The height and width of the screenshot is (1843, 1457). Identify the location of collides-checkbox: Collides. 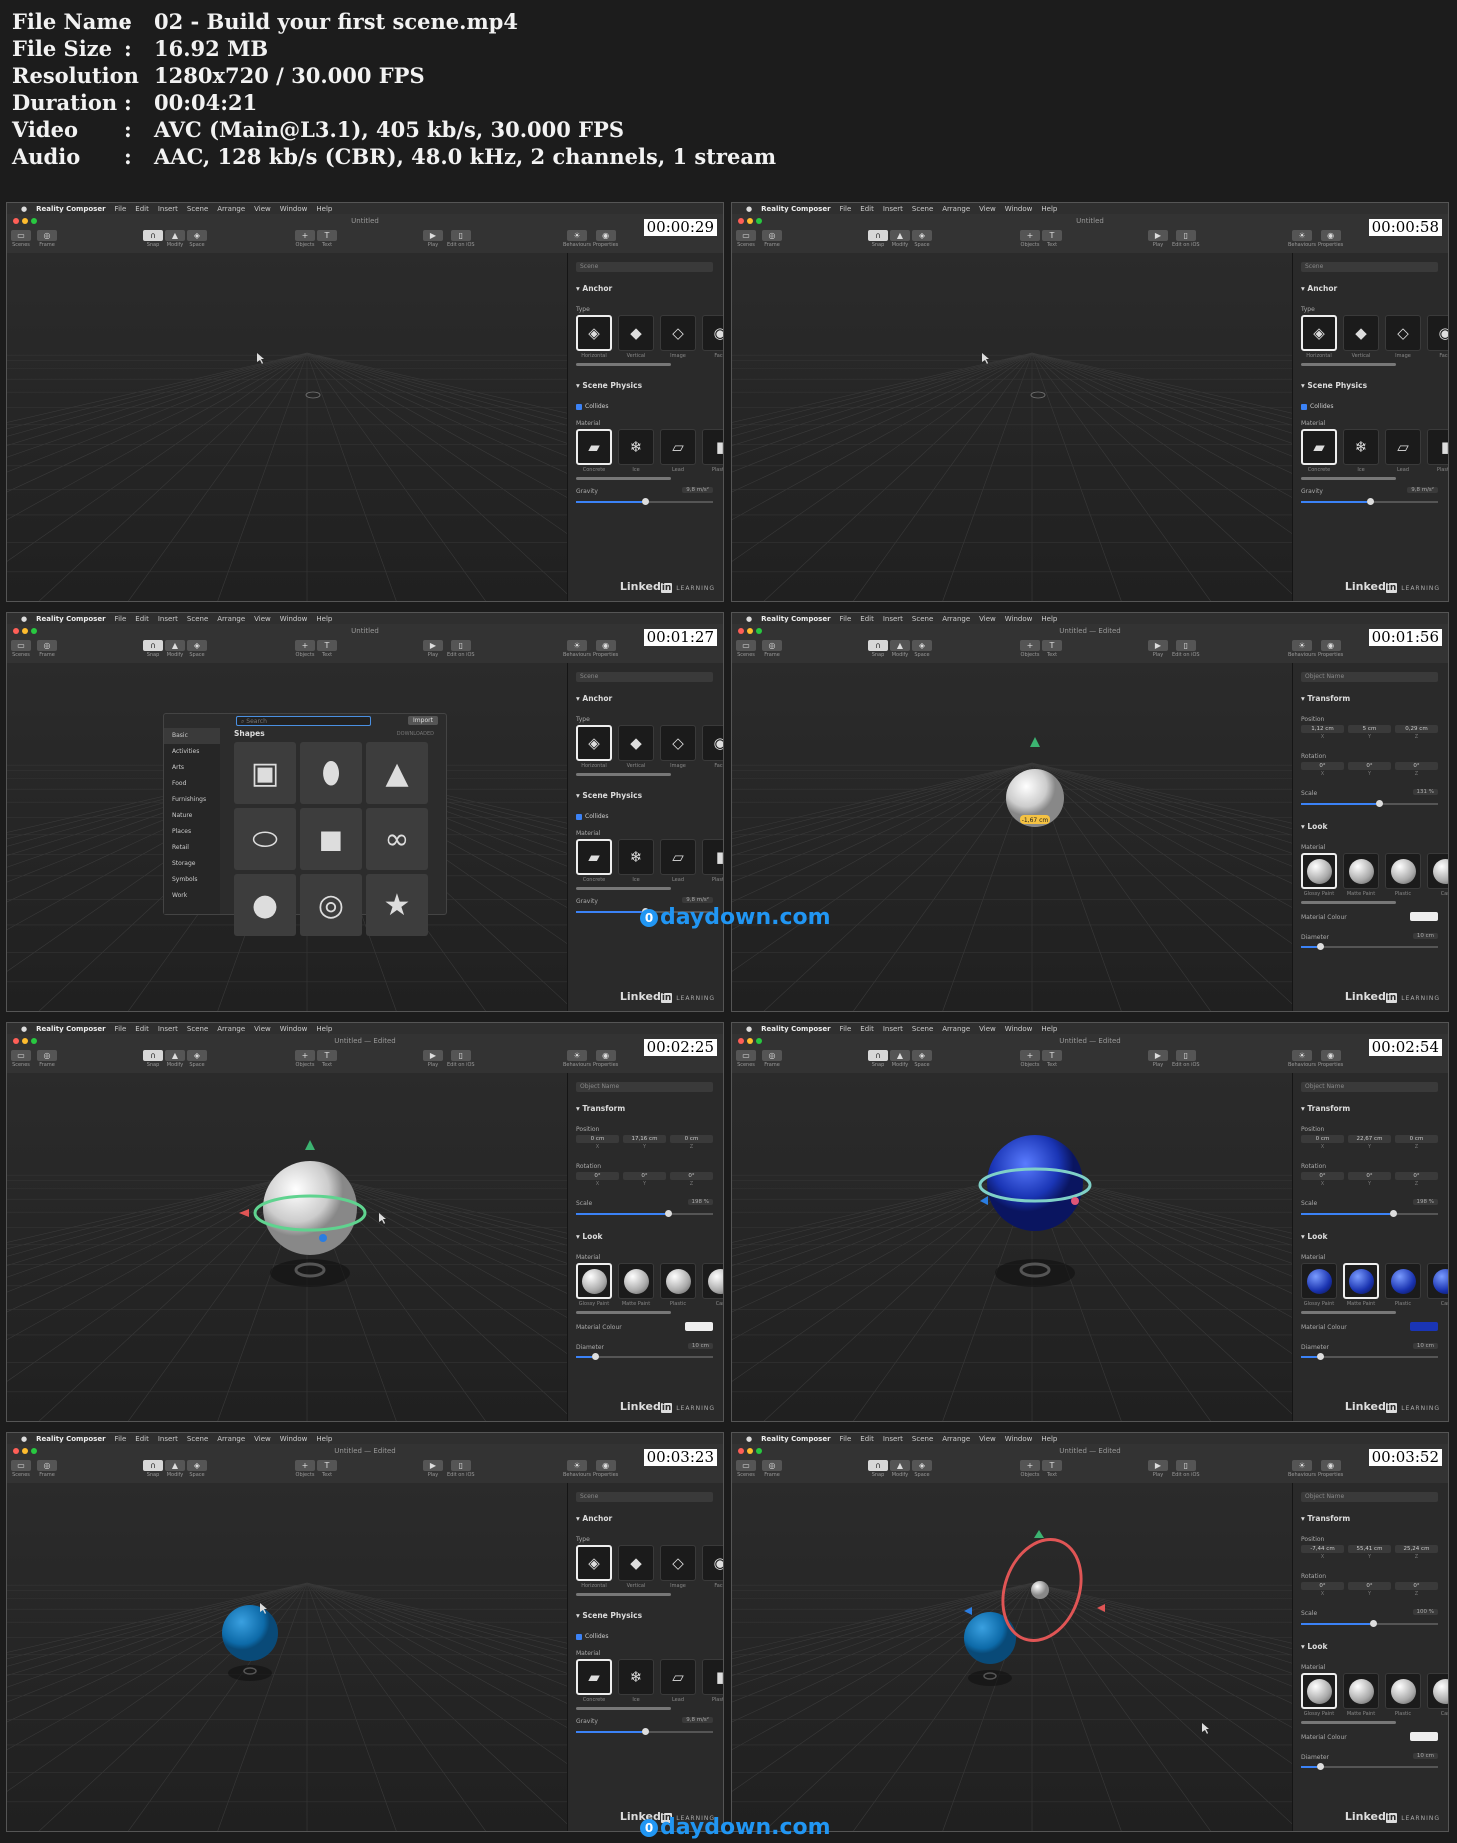
(592, 816).